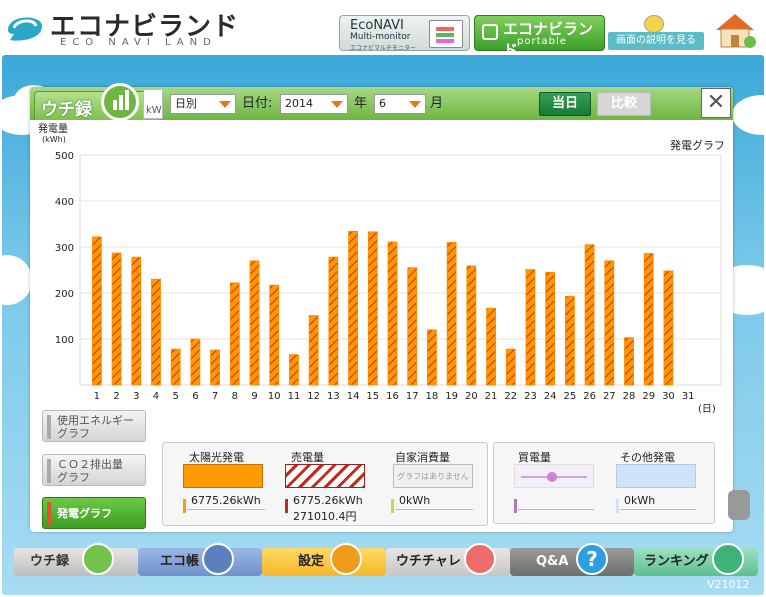  I want to click on econavi-multimonitor-button: EcoNAVI Multi-monitor エコナビマルチモニター, so click(404, 33).